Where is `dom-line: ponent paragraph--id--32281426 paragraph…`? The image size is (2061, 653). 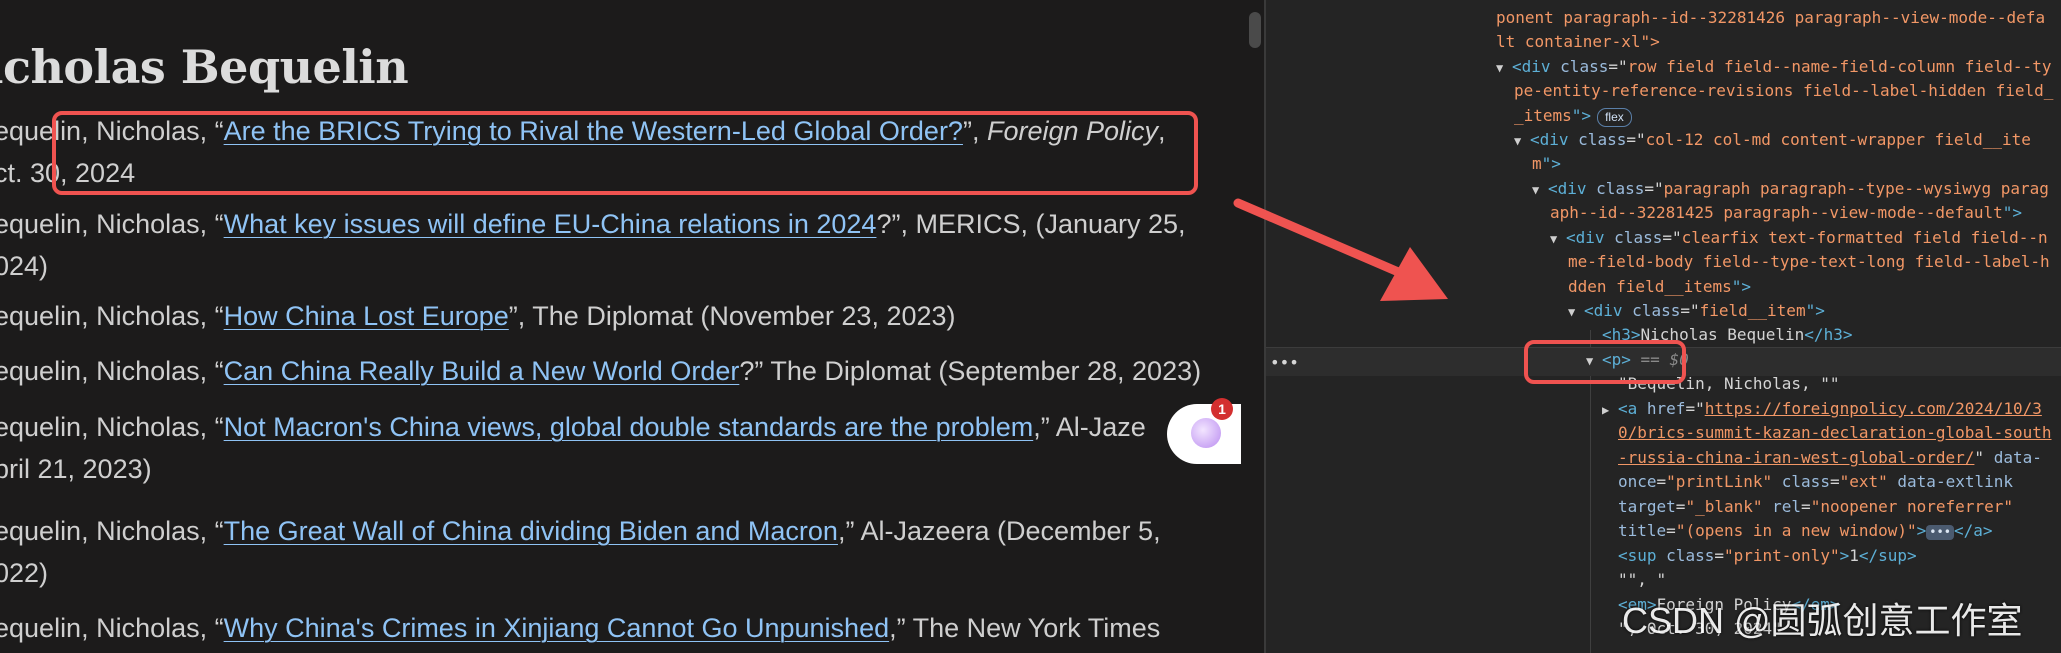
dom-line: ponent paragraph--id--32281426 paragraph… is located at coordinates (1770, 18).